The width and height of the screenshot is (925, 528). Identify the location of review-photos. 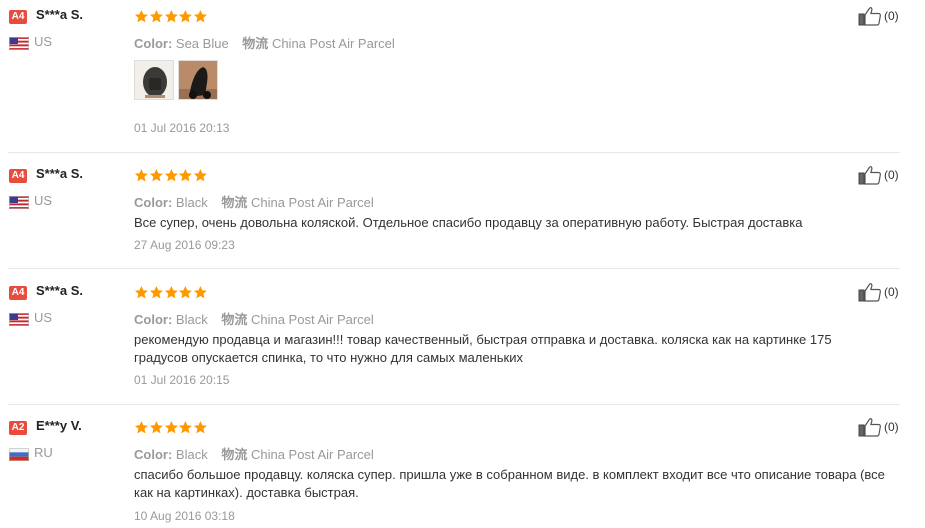
(176, 80).